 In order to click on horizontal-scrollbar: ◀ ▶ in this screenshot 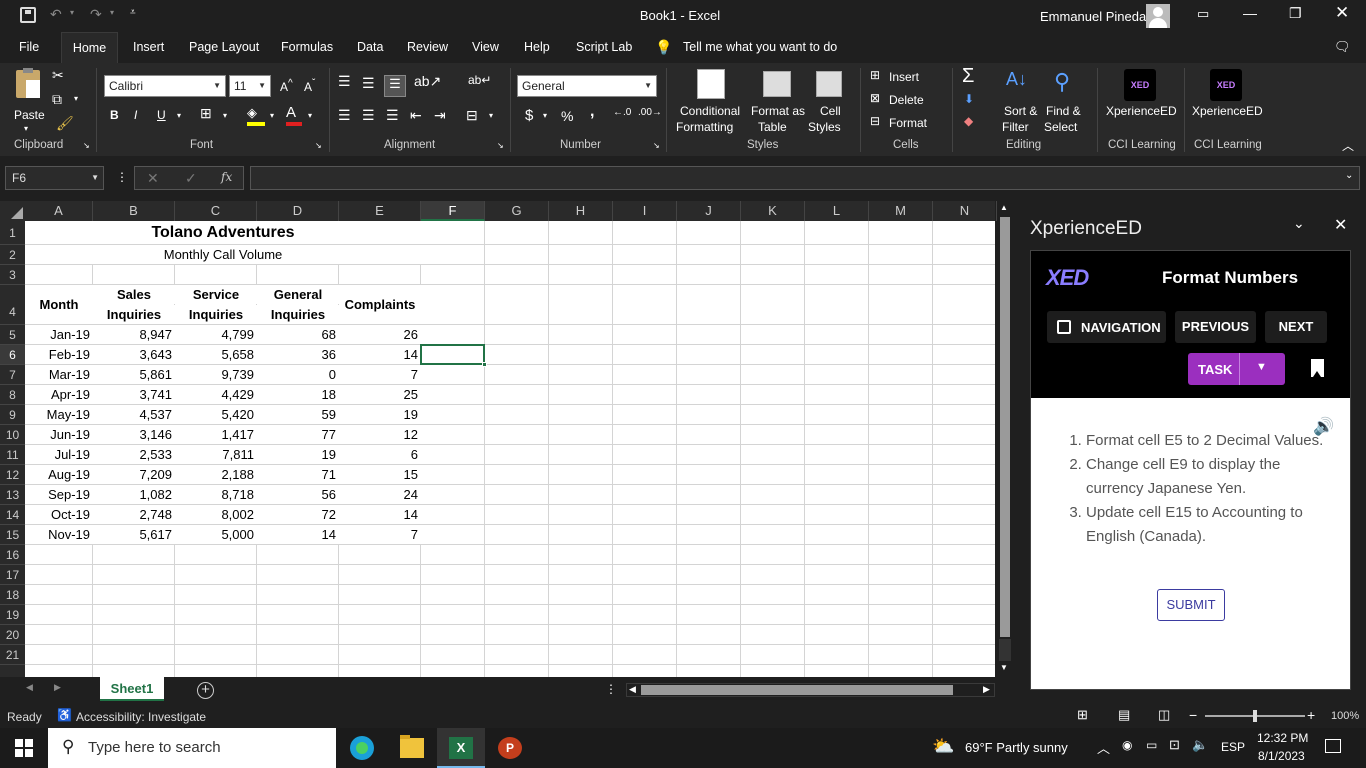, I will do `click(810, 690)`.